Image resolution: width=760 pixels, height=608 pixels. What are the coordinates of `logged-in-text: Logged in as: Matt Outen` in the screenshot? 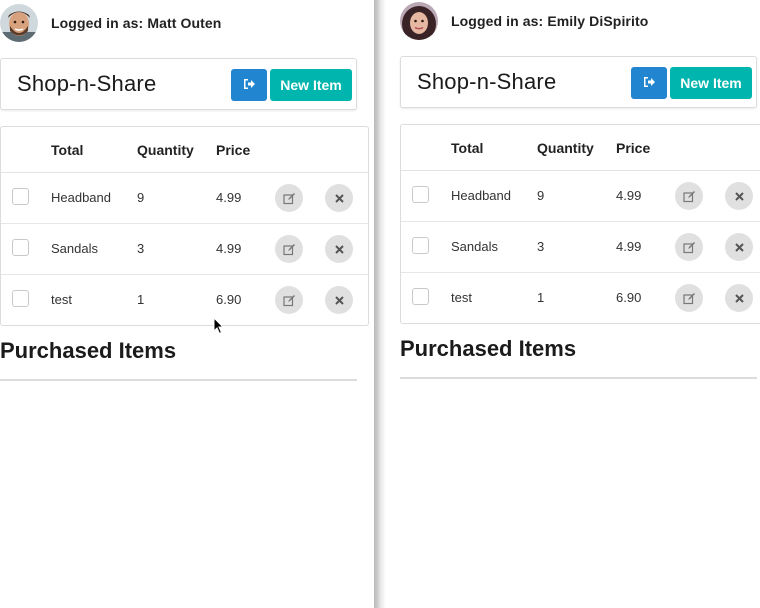 It's located at (136, 23).